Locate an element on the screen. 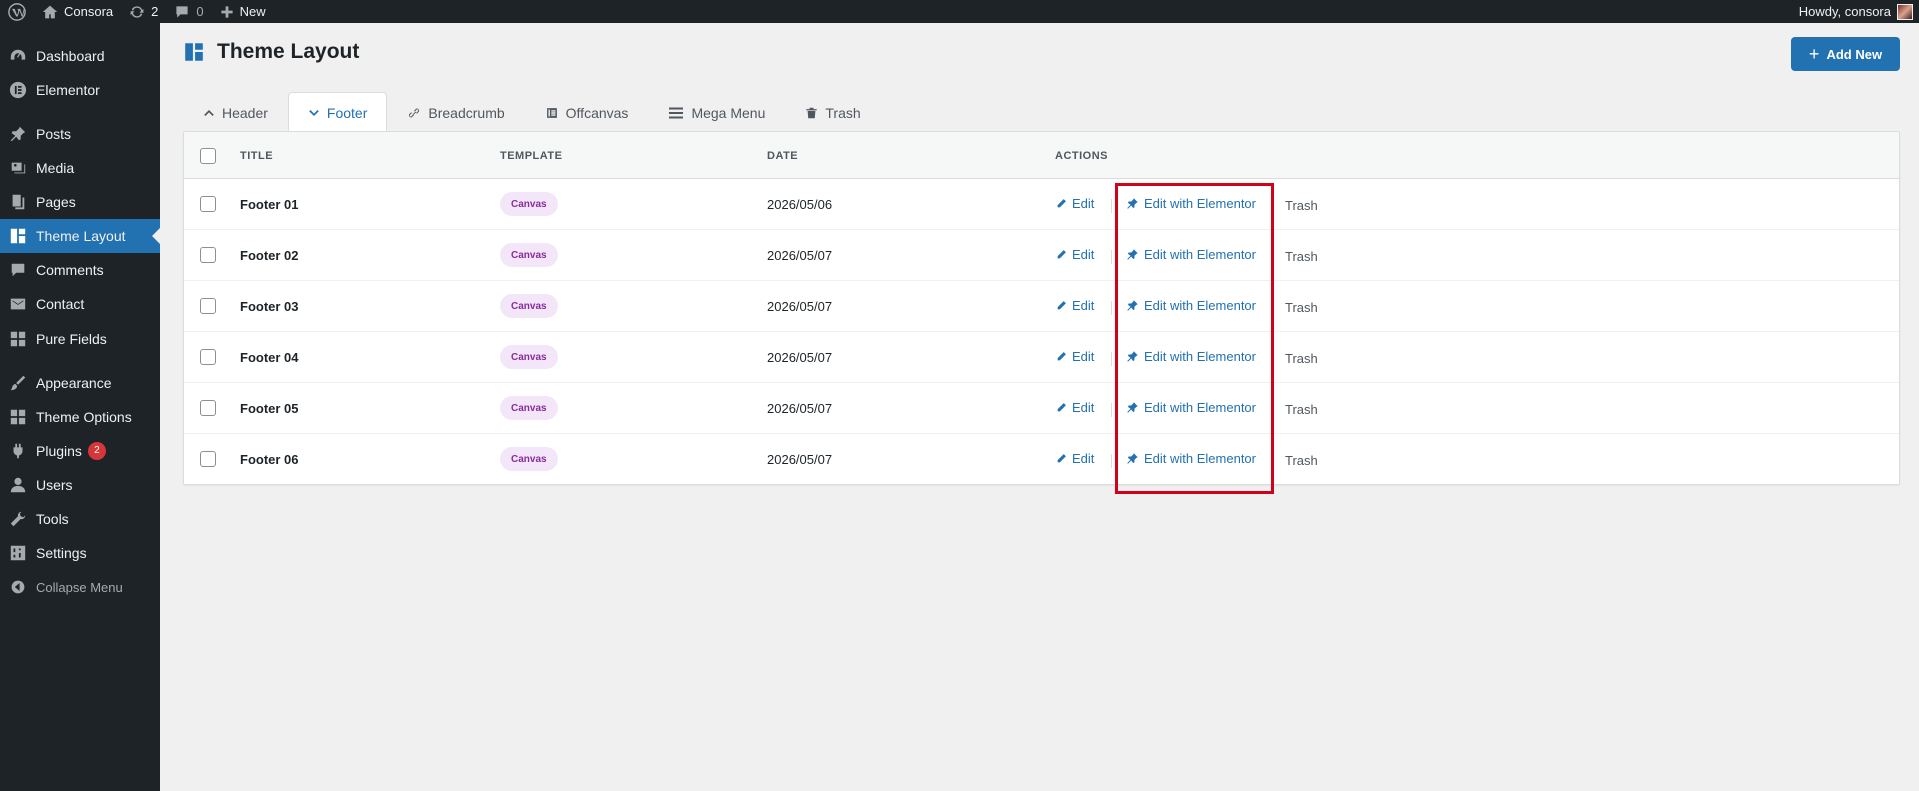 The image size is (1919, 791). sidebar-item-pure-fields: Pure Fields is located at coordinates (80, 339).